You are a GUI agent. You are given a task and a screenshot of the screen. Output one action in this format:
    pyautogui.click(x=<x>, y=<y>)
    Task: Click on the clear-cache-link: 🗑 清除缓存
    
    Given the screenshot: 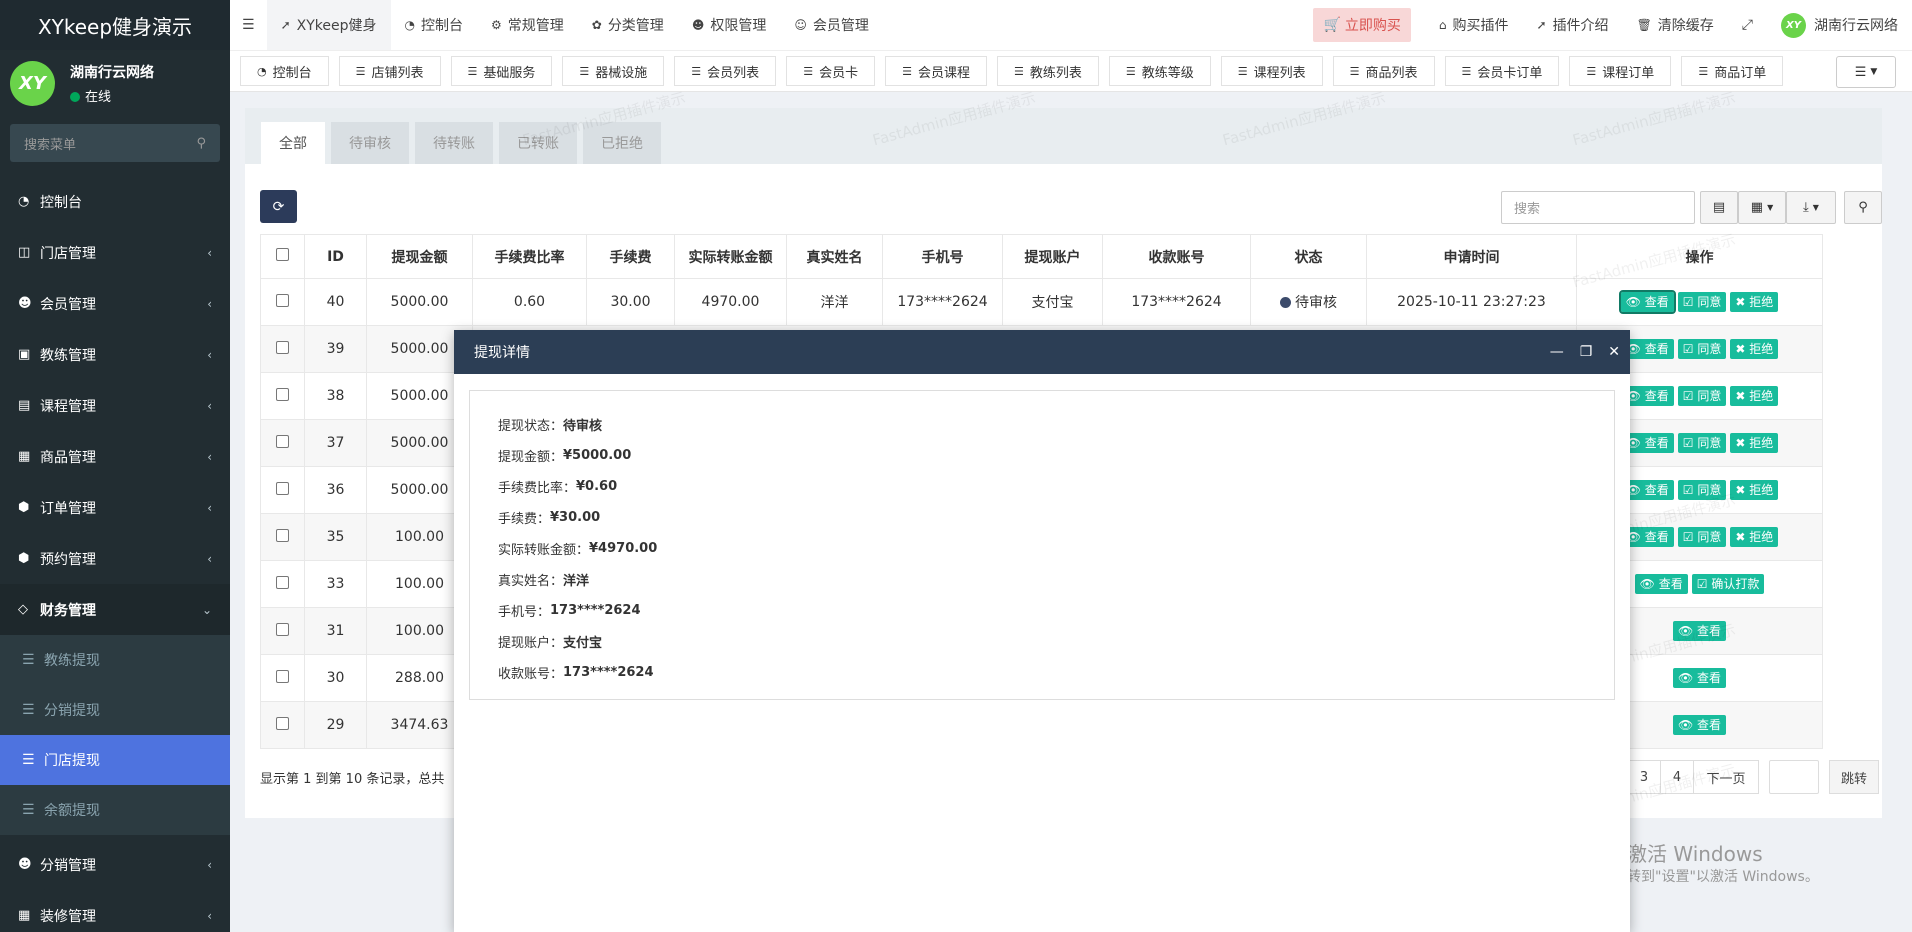 What is the action you would take?
    pyautogui.click(x=1675, y=25)
    